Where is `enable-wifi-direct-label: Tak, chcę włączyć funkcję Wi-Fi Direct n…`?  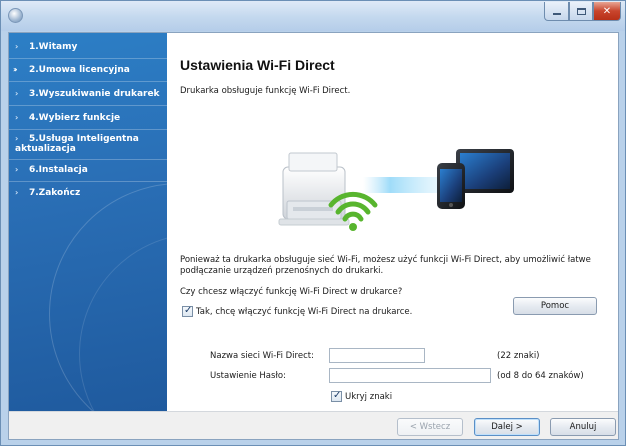
enable-wifi-direct-label: Tak, chcę włączyć funkcję Wi-Fi Direct n… is located at coordinates (304, 312).